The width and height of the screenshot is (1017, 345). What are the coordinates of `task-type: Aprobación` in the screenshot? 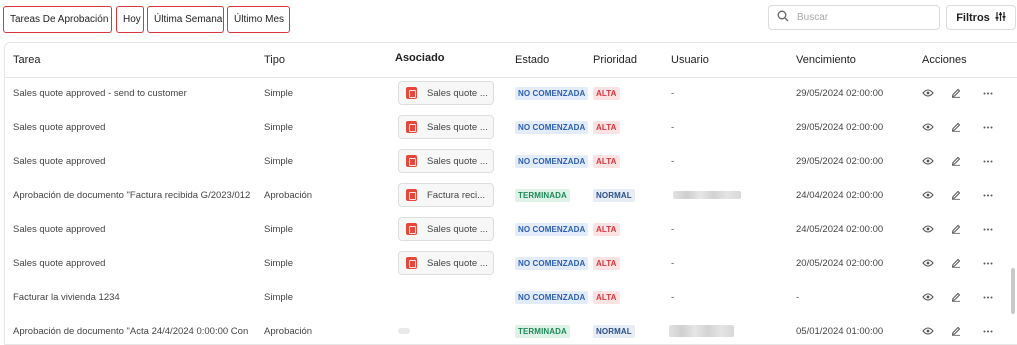 It's located at (288, 331).